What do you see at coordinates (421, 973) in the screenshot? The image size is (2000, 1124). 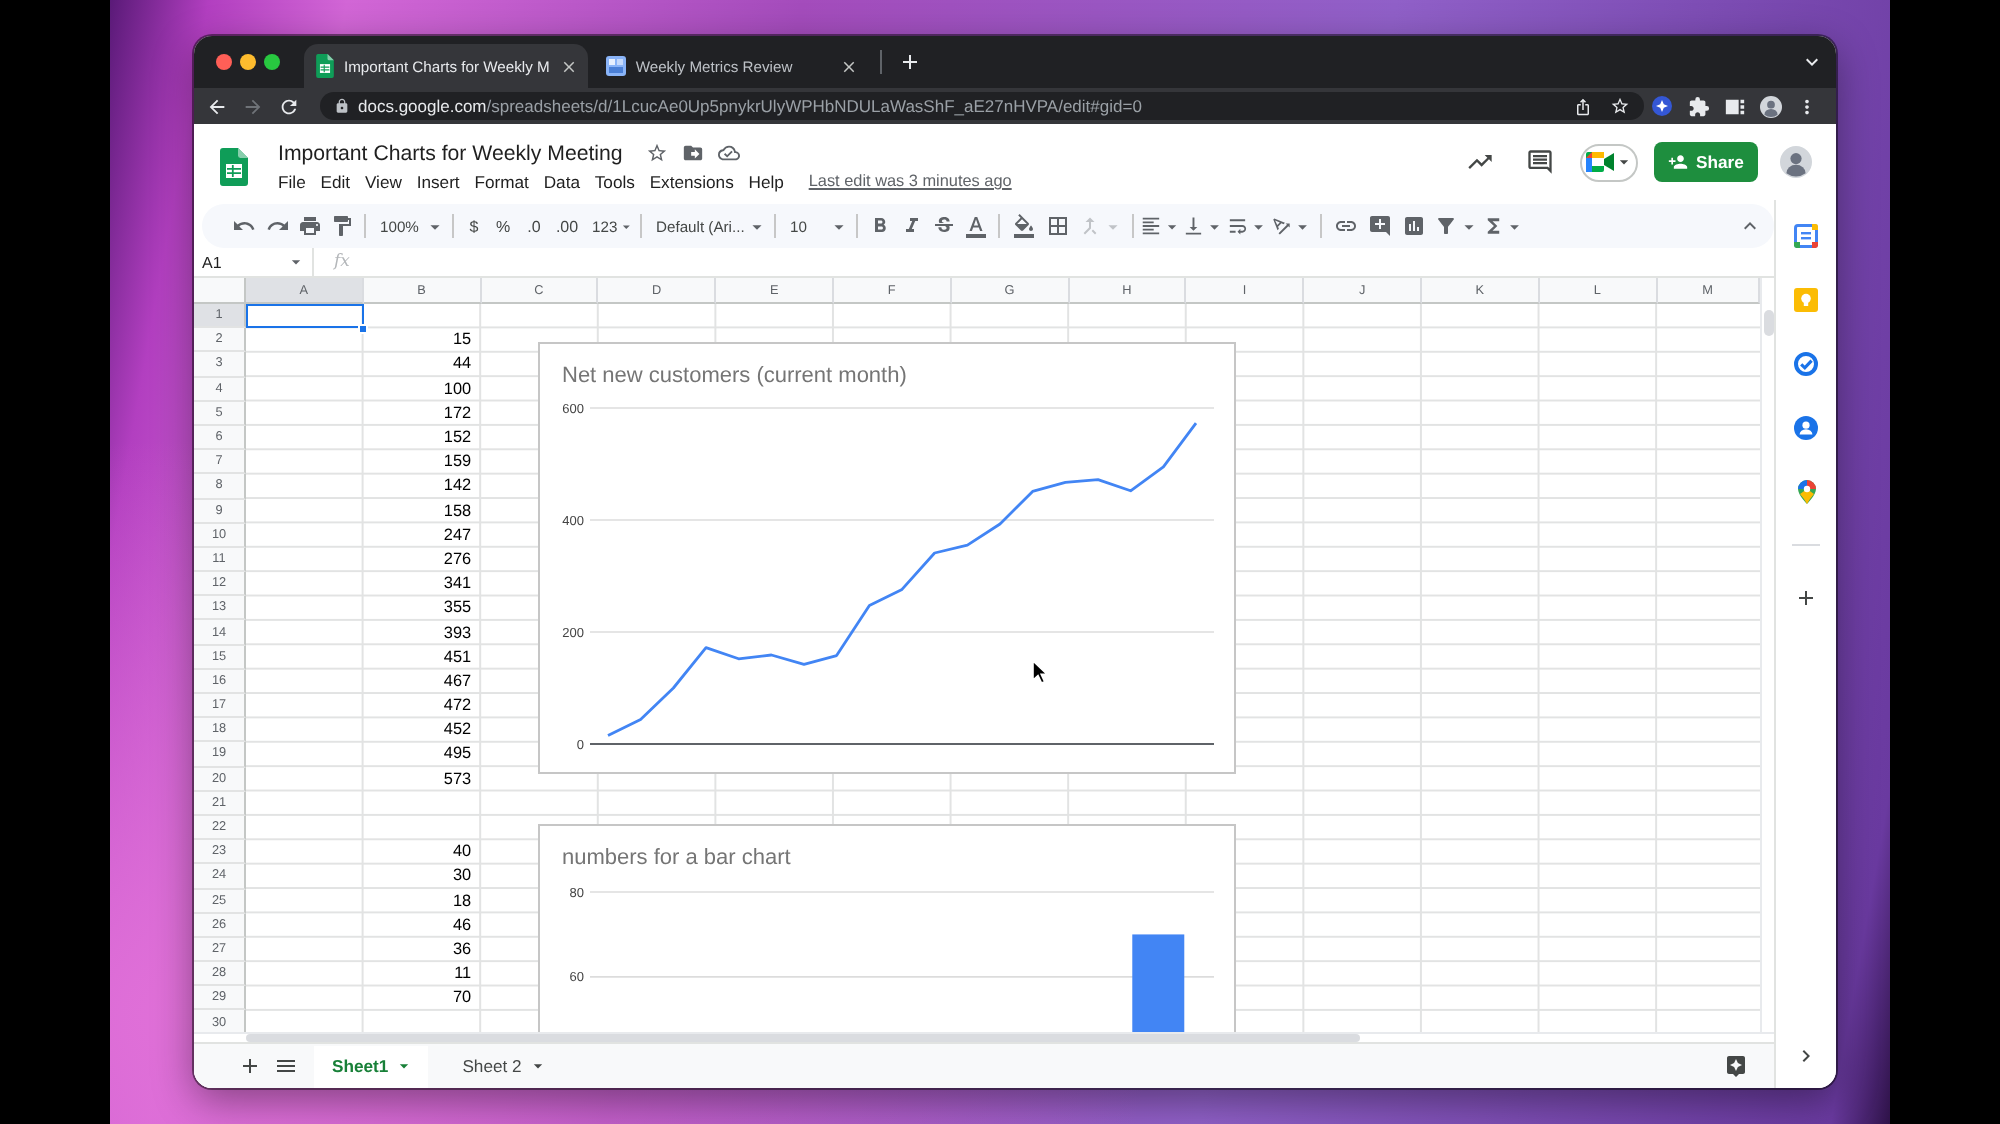 I see `table-cell: 11` at bounding box center [421, 973].